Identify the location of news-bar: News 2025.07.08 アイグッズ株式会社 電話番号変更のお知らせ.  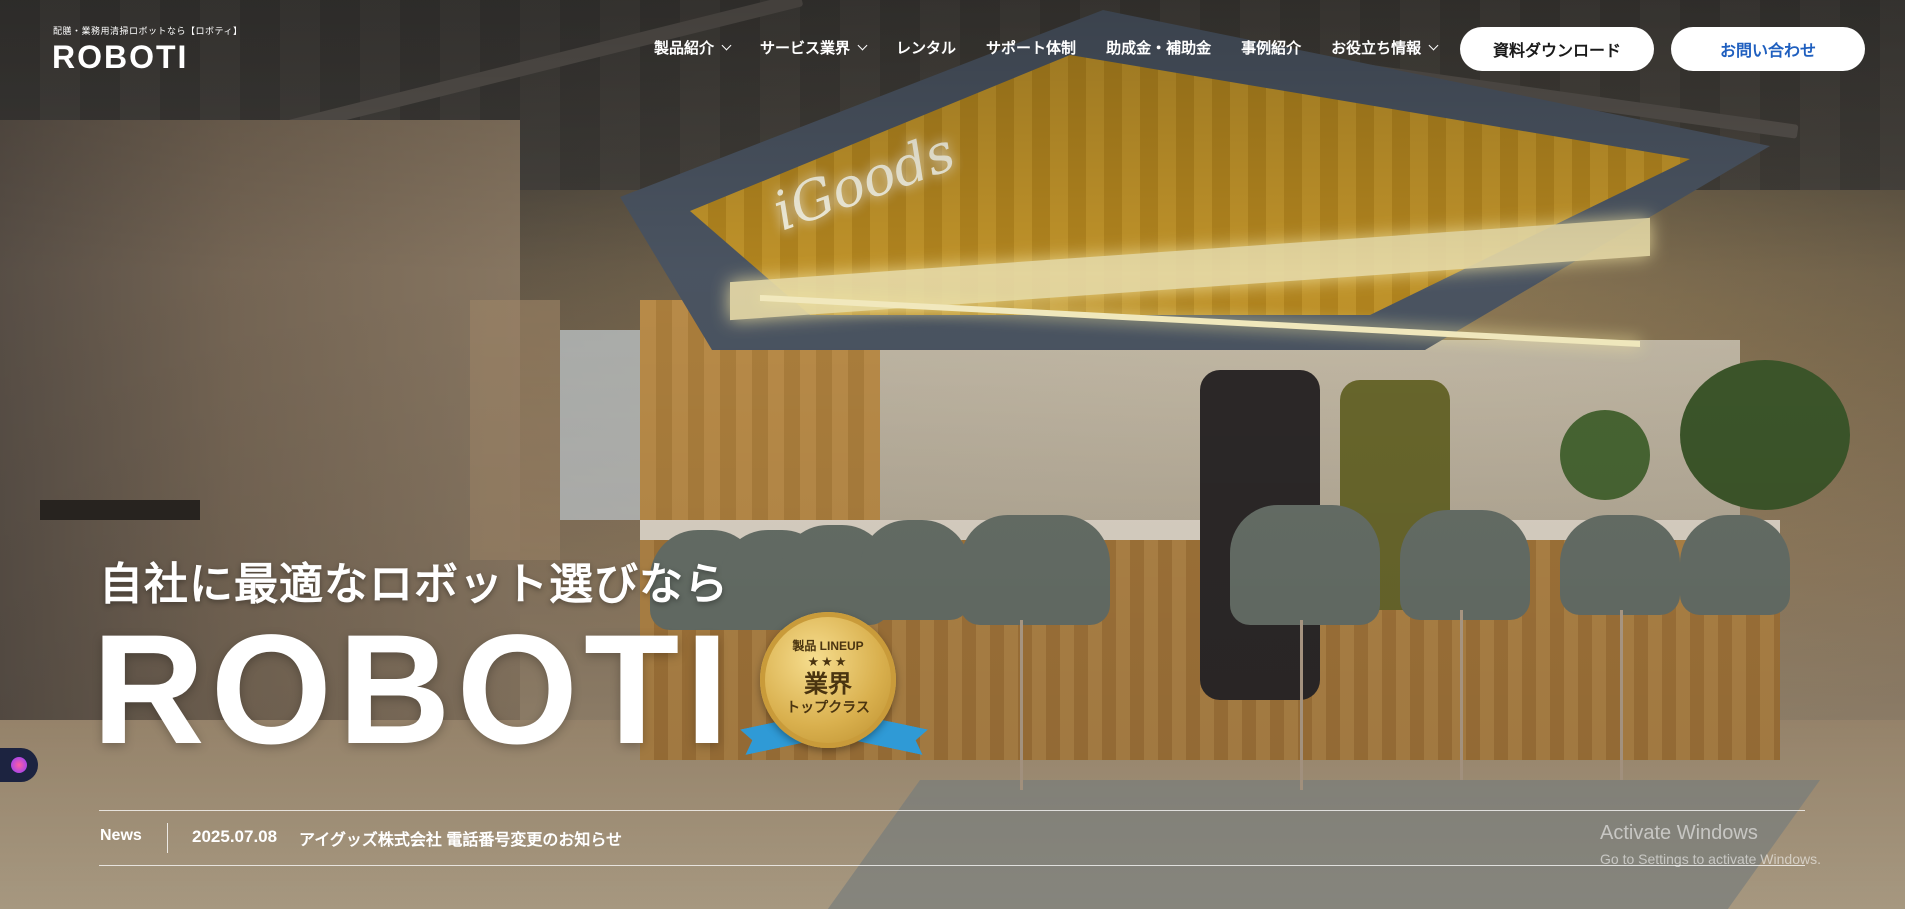
(952, 838).